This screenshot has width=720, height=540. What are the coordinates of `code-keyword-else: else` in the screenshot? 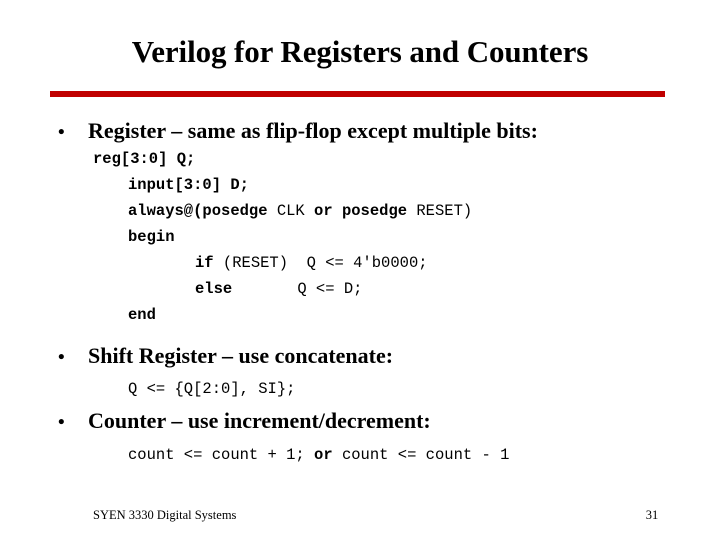 It's located at (214, 289).